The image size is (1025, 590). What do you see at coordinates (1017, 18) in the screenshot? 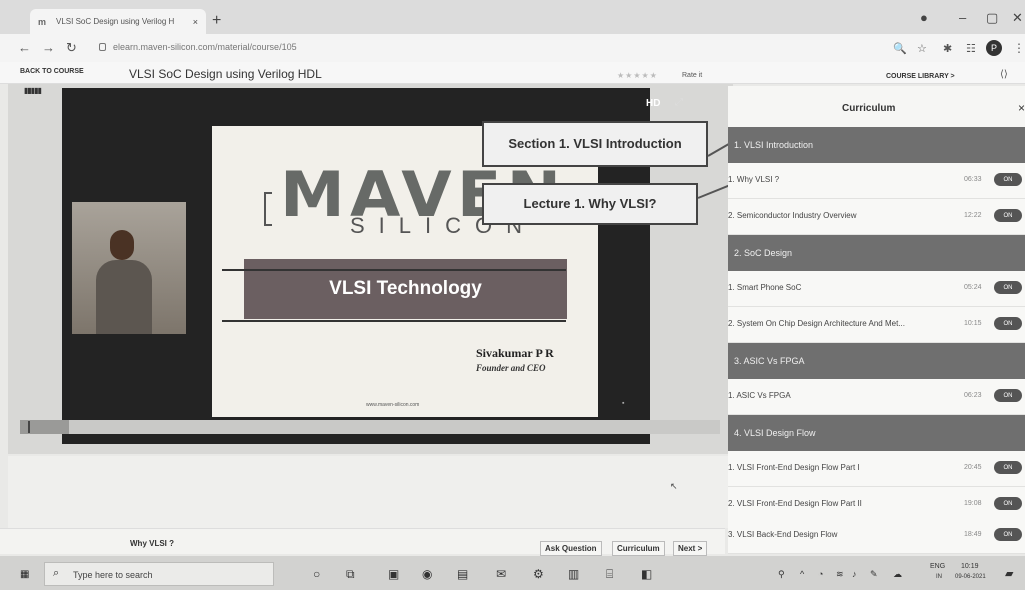
I see `close-window-button: ✕` at bounding box center [1017, 18].